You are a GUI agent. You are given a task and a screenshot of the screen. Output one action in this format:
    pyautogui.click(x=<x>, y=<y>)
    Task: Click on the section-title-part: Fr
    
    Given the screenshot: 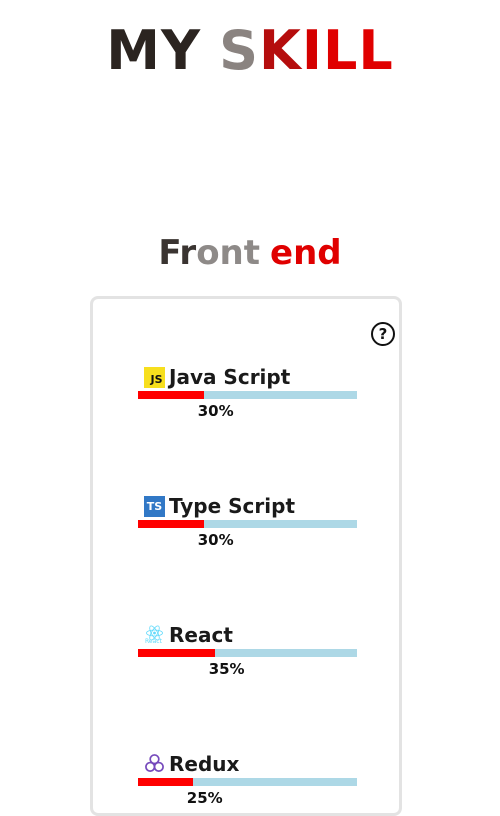 What is the action you would take?
    pyautogui.click(x=177, y=253)
    